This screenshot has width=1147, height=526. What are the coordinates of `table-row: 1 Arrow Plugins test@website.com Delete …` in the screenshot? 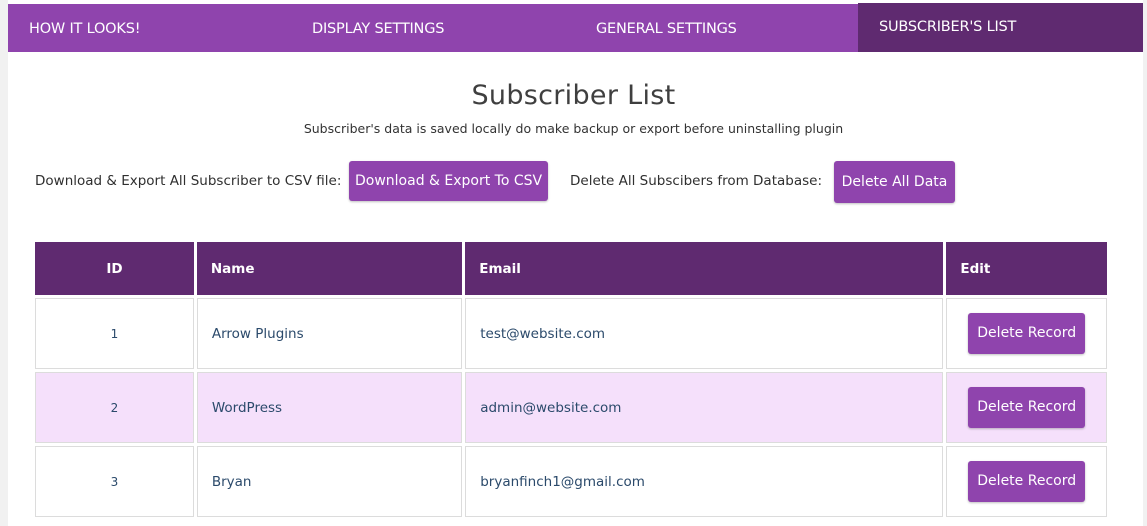 It's located at (571, 333).